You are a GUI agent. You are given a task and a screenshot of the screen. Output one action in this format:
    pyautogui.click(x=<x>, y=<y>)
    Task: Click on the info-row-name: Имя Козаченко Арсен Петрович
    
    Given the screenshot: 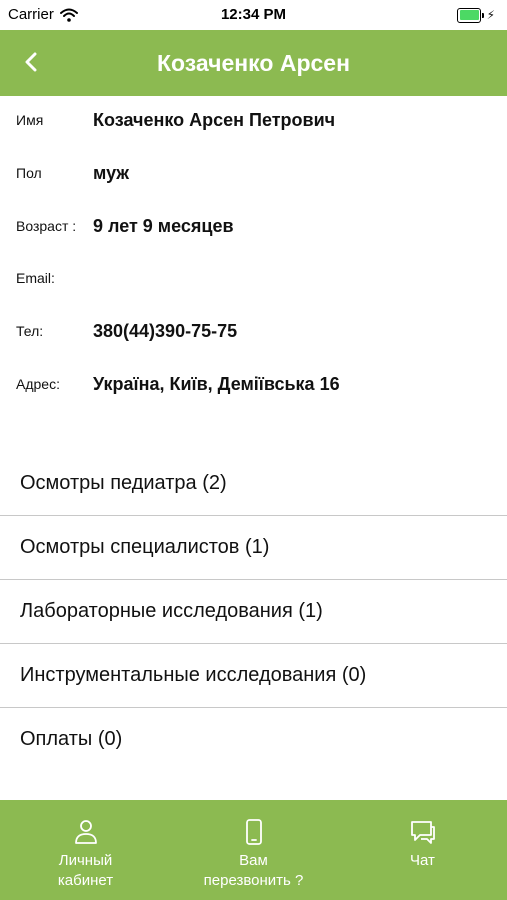 What is the action you would take?
    pyautogui.click(x=253, y=125)
    